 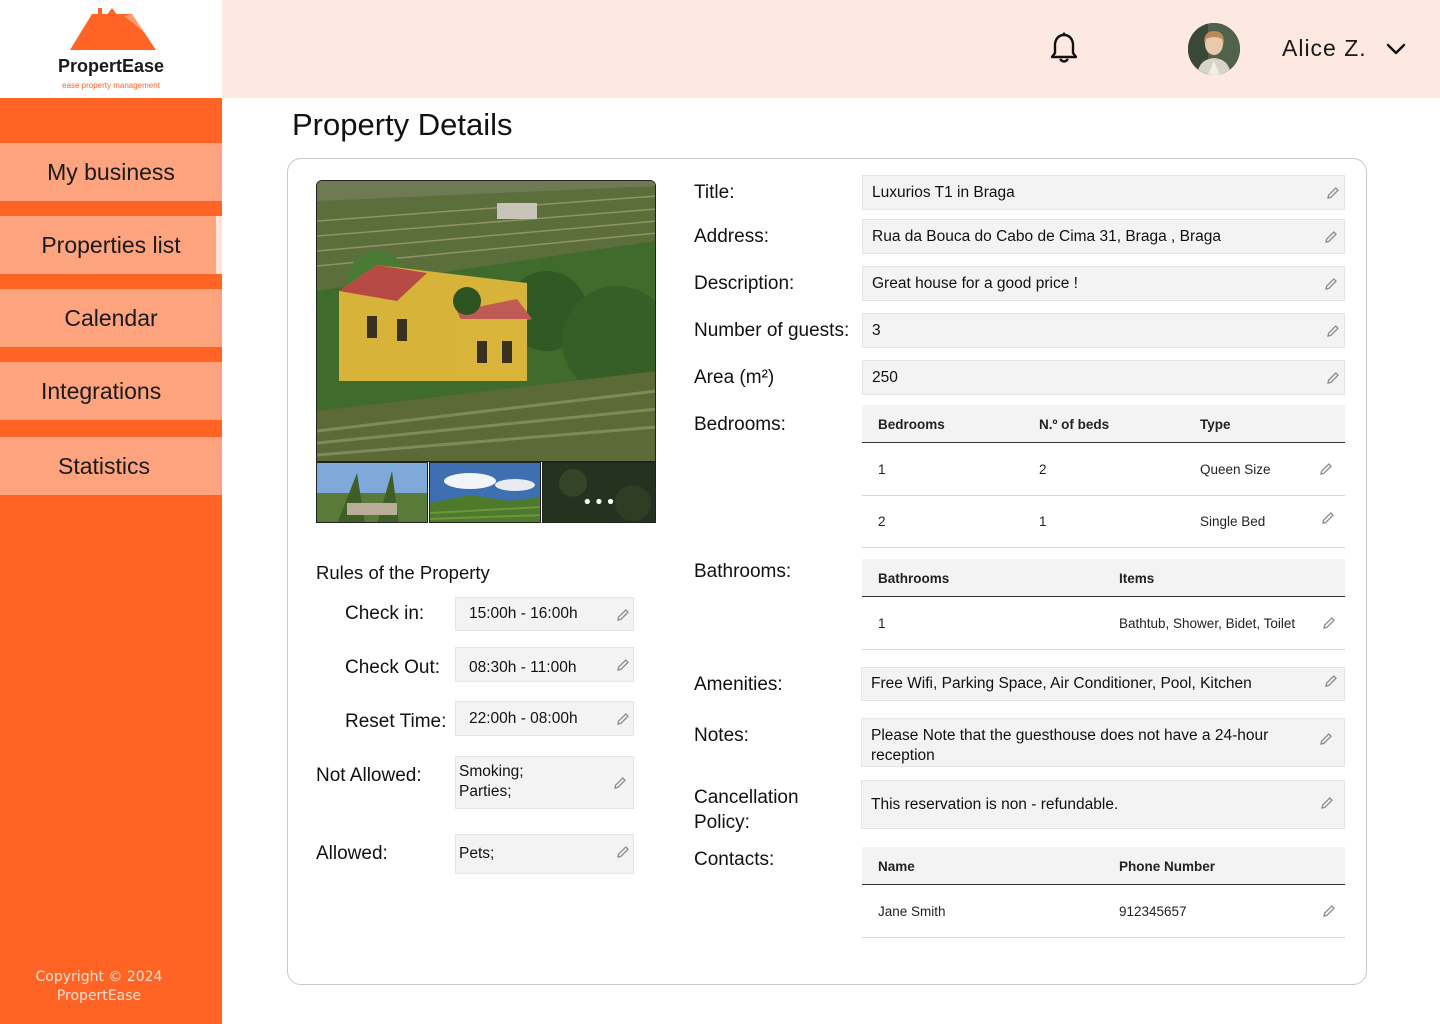 What do you see at coordinates (1396, 49) in the screenshot?
I see `chevron-down-icon` at bounding box center [1396, 49].